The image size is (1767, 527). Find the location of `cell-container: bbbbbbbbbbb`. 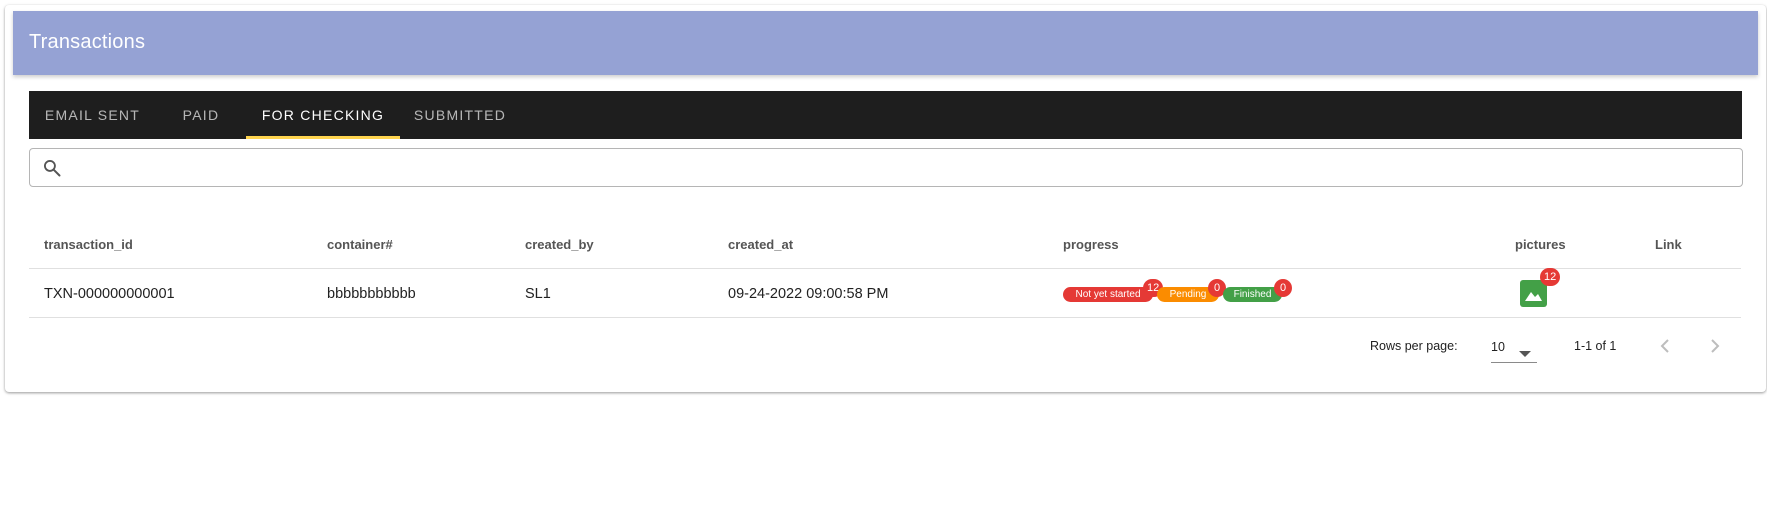

cell-container: bbbbbbbbbbb is located at coordinates (371, 294).